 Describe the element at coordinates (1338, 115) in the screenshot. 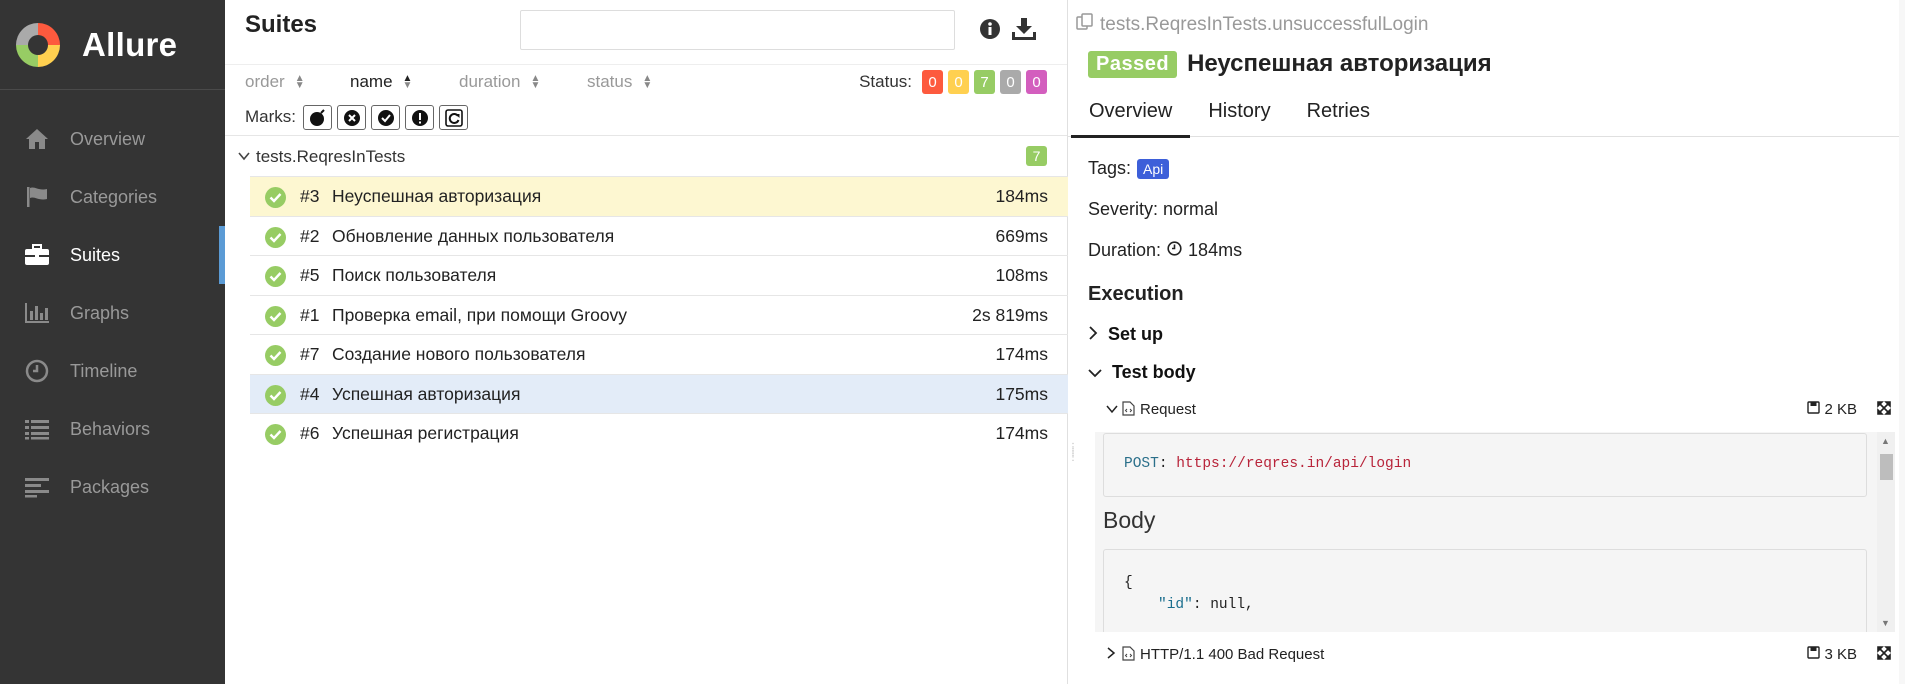

I see `tab-retries: Retries` at that location.